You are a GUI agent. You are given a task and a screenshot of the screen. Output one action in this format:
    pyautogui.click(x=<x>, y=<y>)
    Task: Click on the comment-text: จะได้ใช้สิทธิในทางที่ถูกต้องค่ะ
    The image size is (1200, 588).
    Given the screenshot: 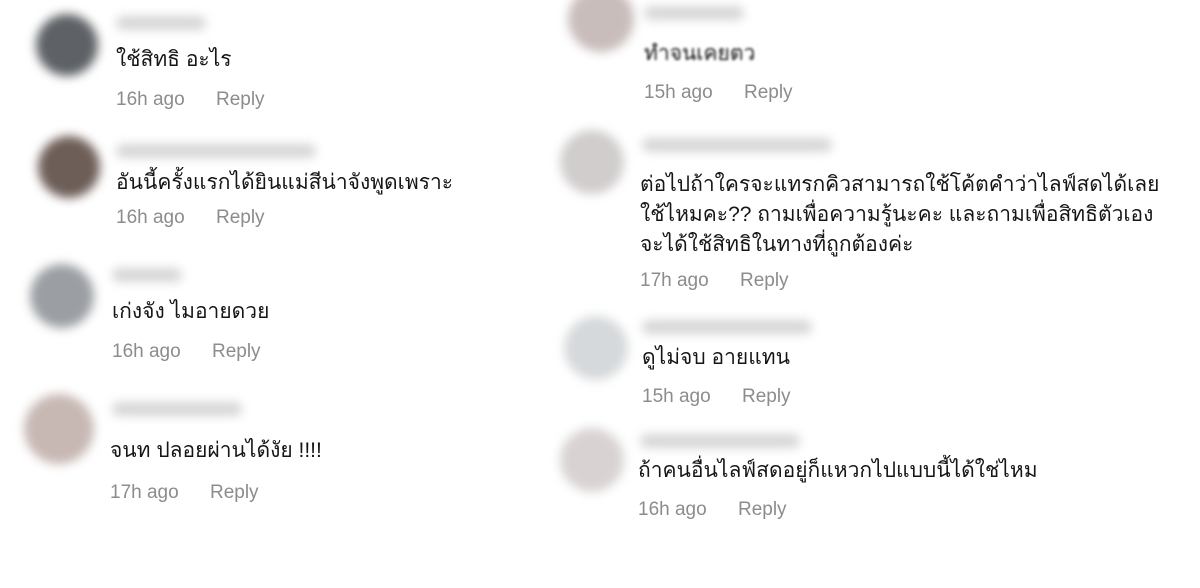 What is the action you would take?
    pyautogui.click(x=777, y=244)
    